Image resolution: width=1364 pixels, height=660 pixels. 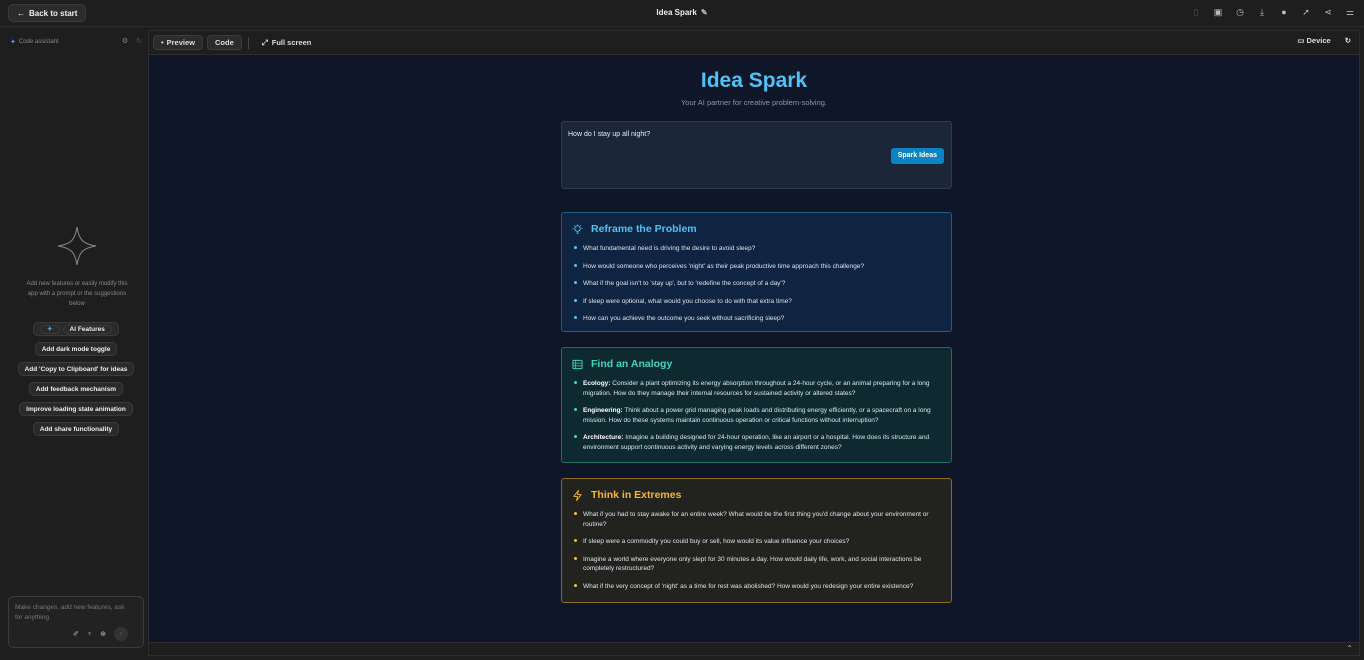 What do you see at coordinates (77, 246) in the screenshot?
I see `star-outline-icon` at bounding box center [77, 246].